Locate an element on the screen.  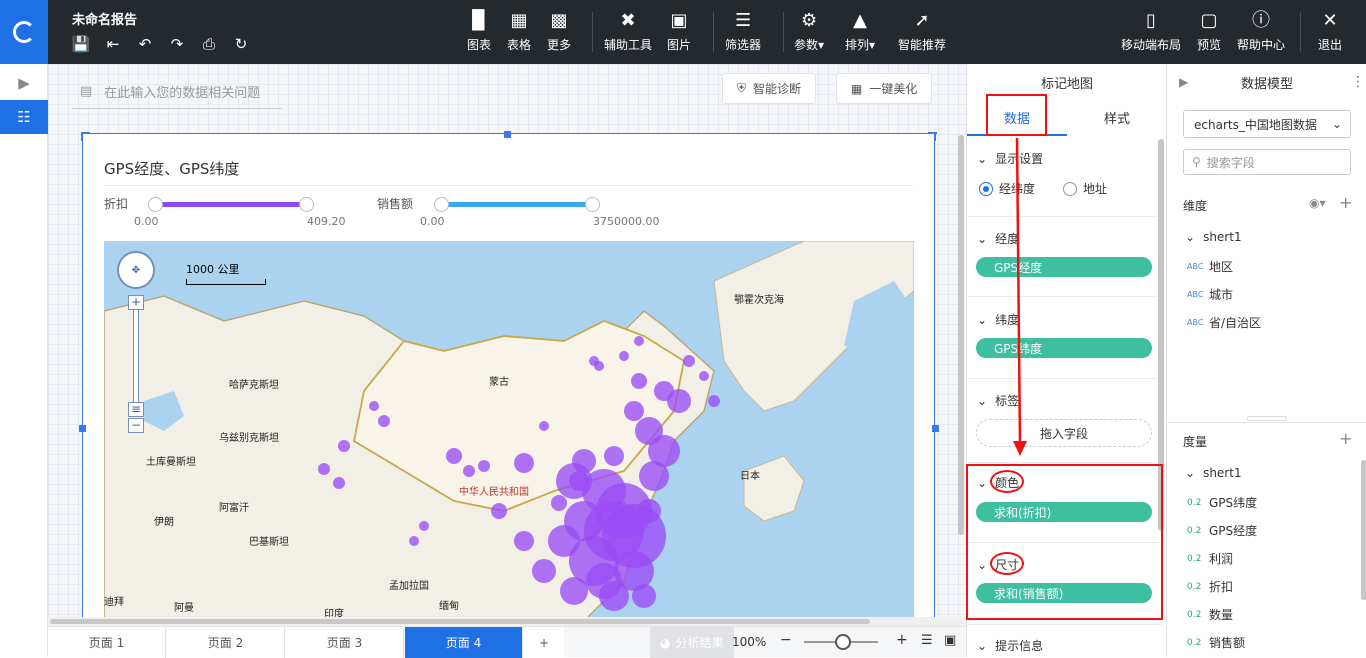
assist-tools-button: ✖ 辅助工具 is located at coordinates (628, 31).